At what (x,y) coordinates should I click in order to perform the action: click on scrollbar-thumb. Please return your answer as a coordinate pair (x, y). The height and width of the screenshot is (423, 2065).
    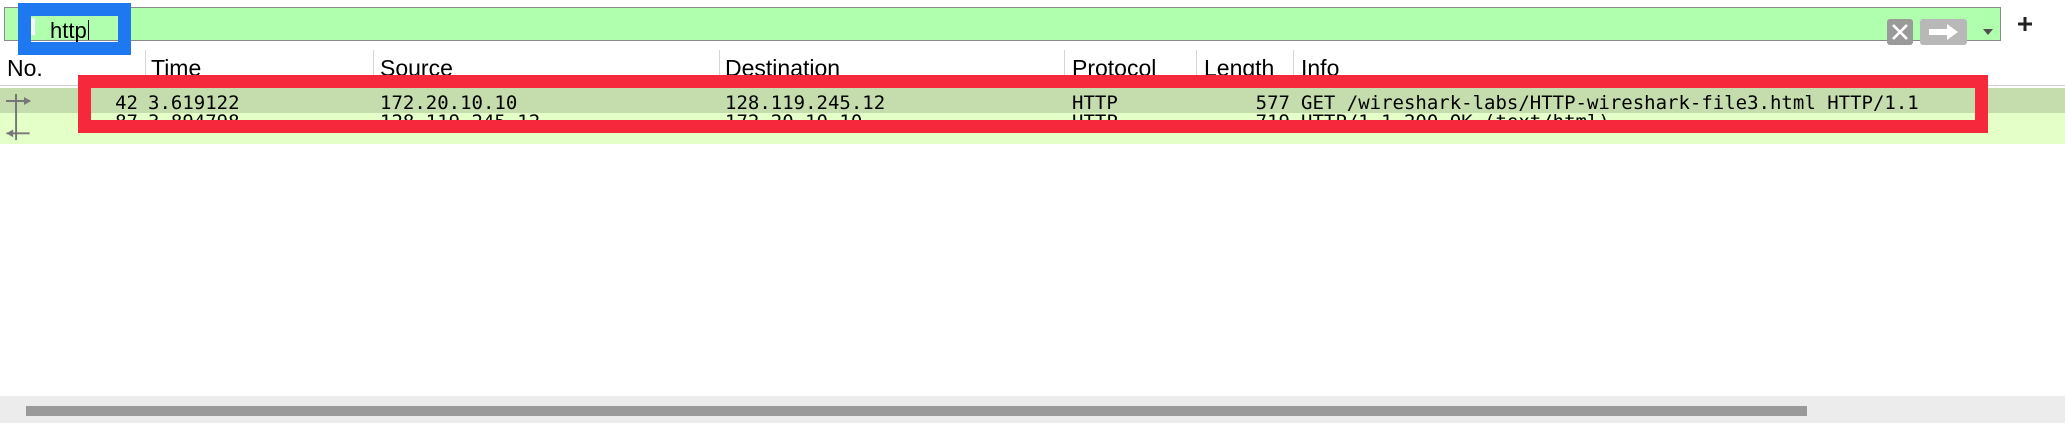
    Looking at the image, I should click on (916, 411).